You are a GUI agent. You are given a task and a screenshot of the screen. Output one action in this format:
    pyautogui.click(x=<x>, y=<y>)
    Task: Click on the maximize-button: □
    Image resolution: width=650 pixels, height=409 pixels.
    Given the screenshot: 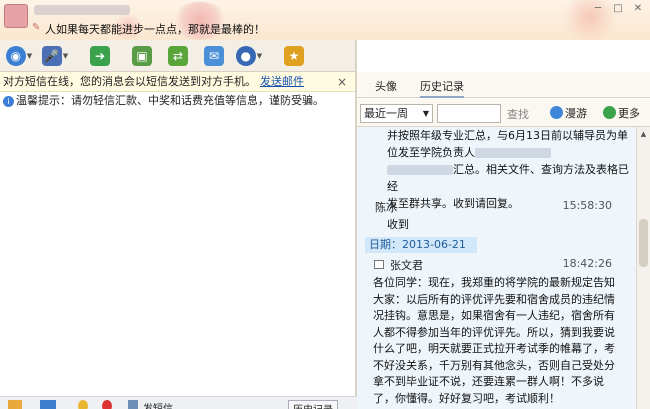 What is the action you would take?
    pyautogui.click(x=618, y=9)
    